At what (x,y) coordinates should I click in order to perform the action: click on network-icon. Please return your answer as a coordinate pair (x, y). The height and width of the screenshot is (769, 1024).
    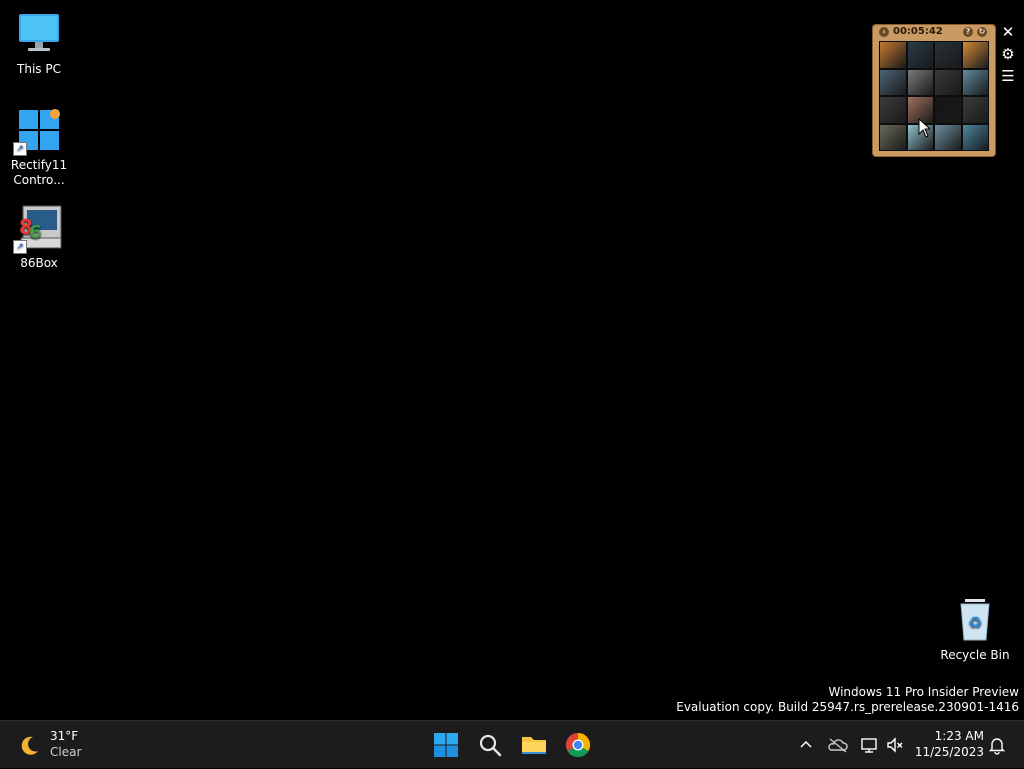
    Looking at the image, I should click on (869, 745).